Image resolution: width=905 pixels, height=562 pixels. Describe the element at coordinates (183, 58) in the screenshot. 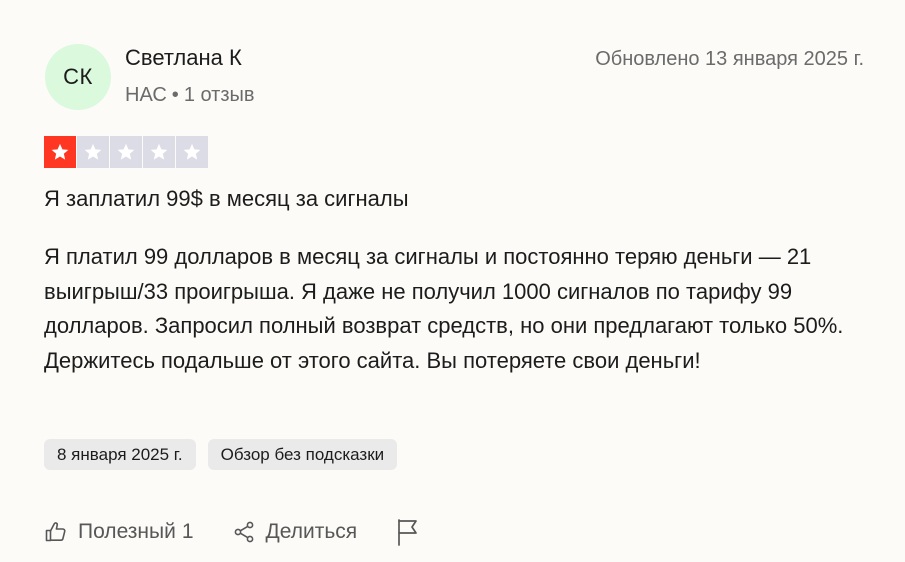

I see `reviewer-name: Светлана К` at that location.